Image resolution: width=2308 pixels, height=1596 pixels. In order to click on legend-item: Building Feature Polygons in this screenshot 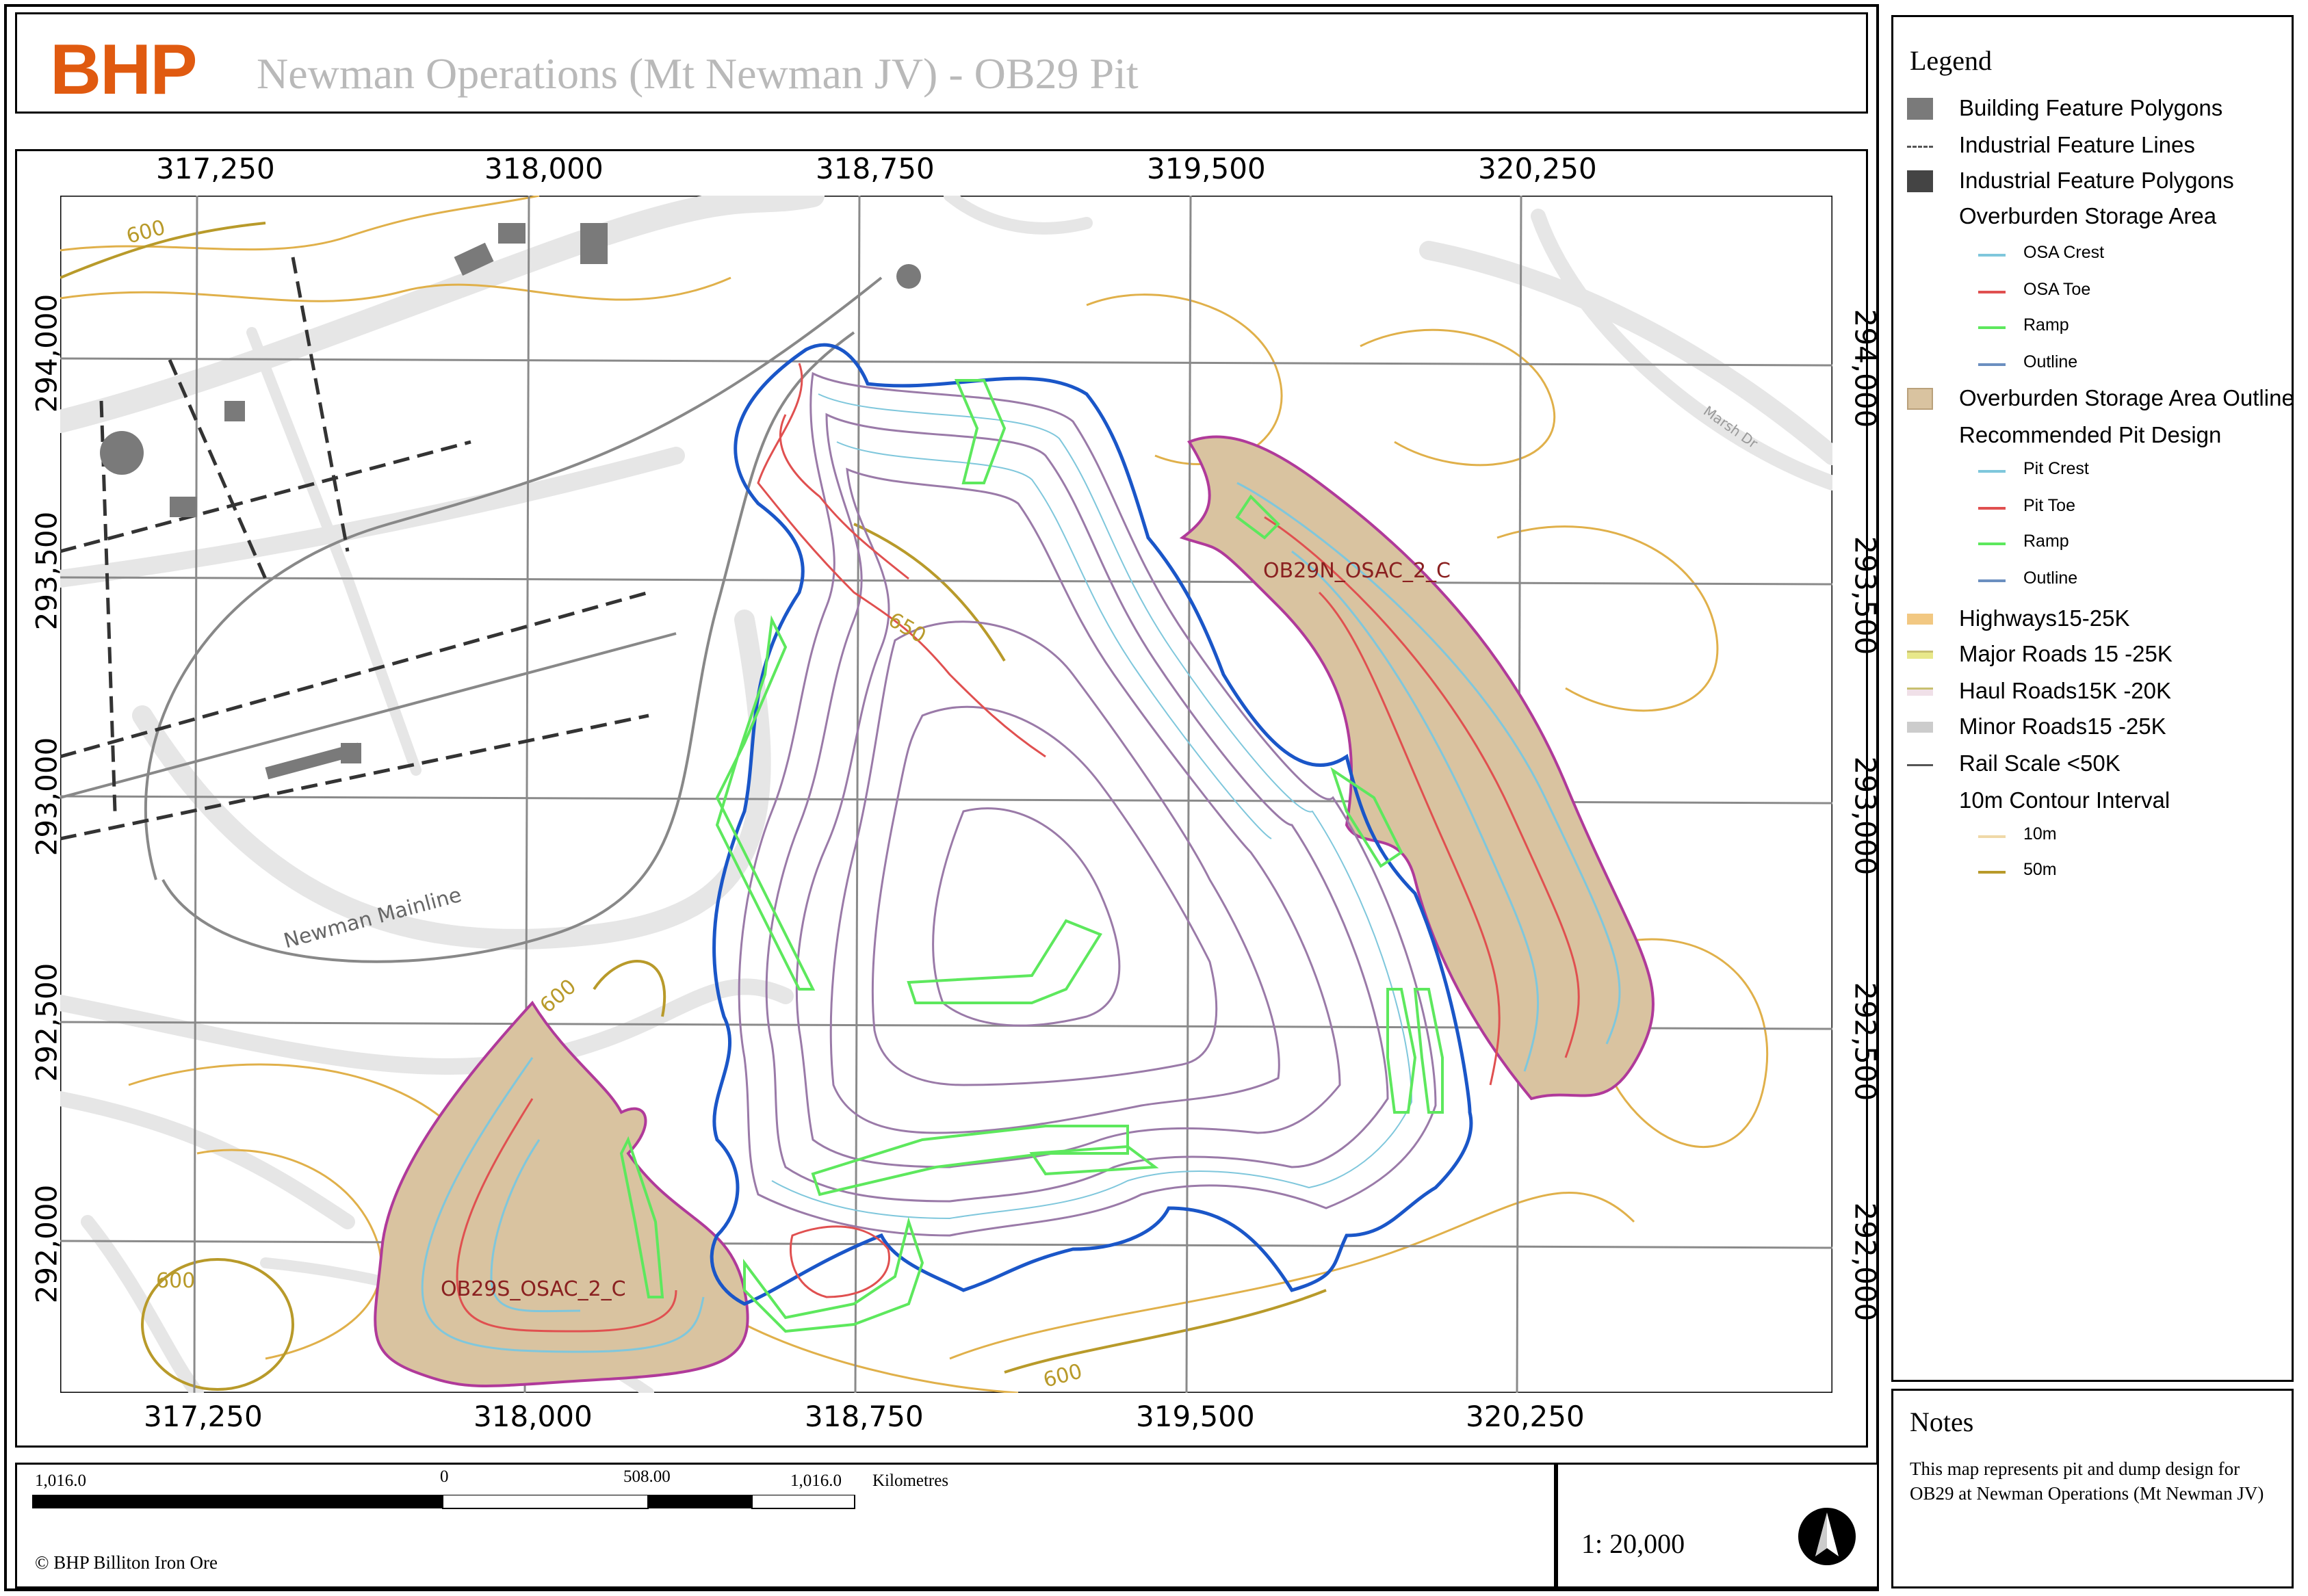, I will do `click(2094, 111)`.